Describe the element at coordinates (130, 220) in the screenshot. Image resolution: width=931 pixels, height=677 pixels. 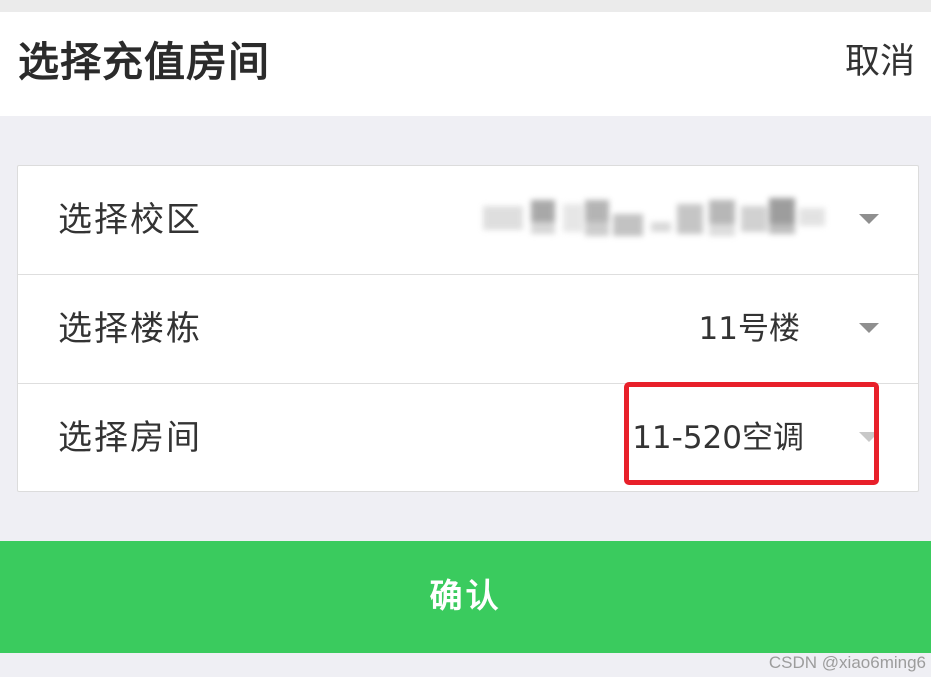
I see `campus-select-label: 选择校区` at that location.